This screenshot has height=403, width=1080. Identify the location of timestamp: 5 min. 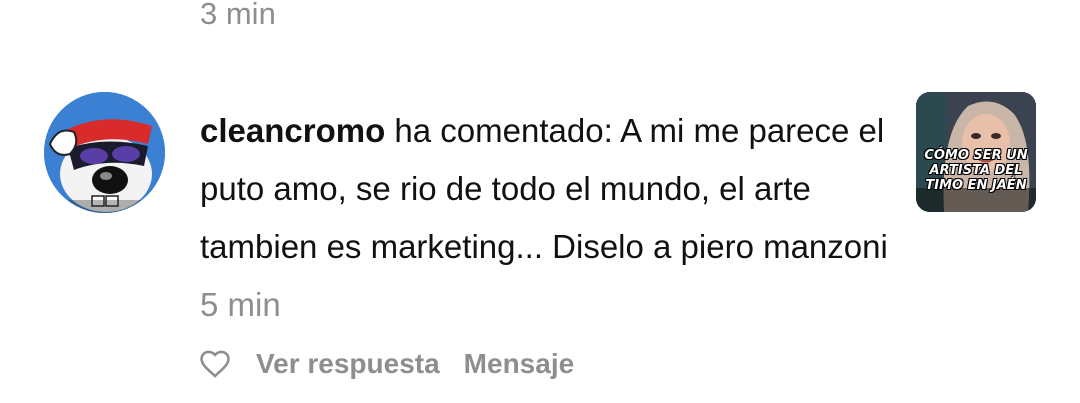
(240, 304).